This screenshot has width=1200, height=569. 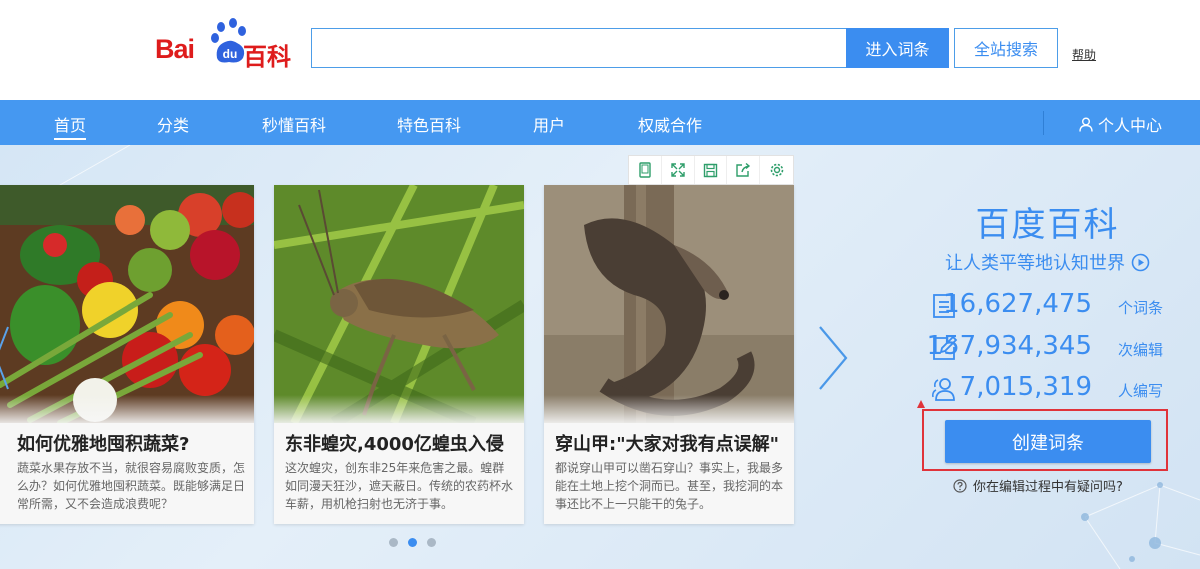 What do you see at coordinates (549, 124) in the screenshot?
I see `nav-item-users: 用户` at bounding box center [549, 124].